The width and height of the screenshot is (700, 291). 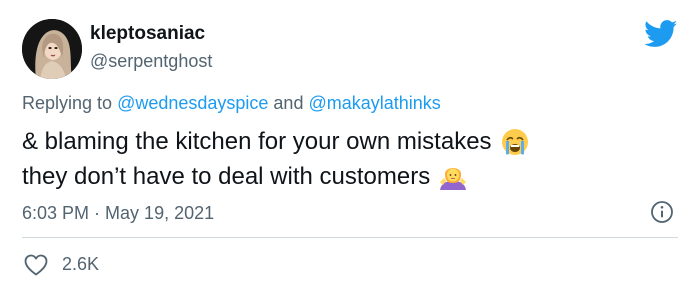 What do you see at coordinates (80, 264) in the screenshot?
I see `like-count: 2.6K` at bounding box center [80, 264].